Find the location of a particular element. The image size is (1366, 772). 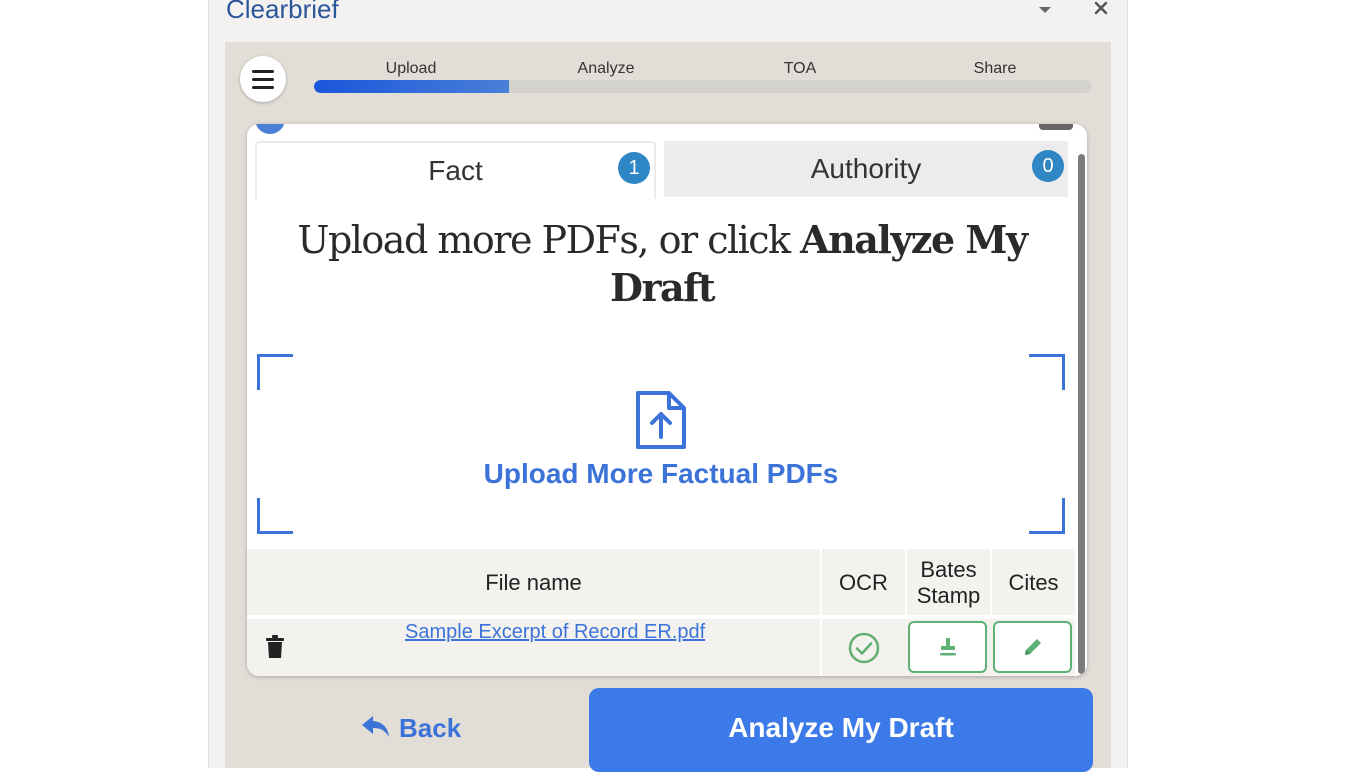

card-scrollbar is located at coordinates (1081, 414).